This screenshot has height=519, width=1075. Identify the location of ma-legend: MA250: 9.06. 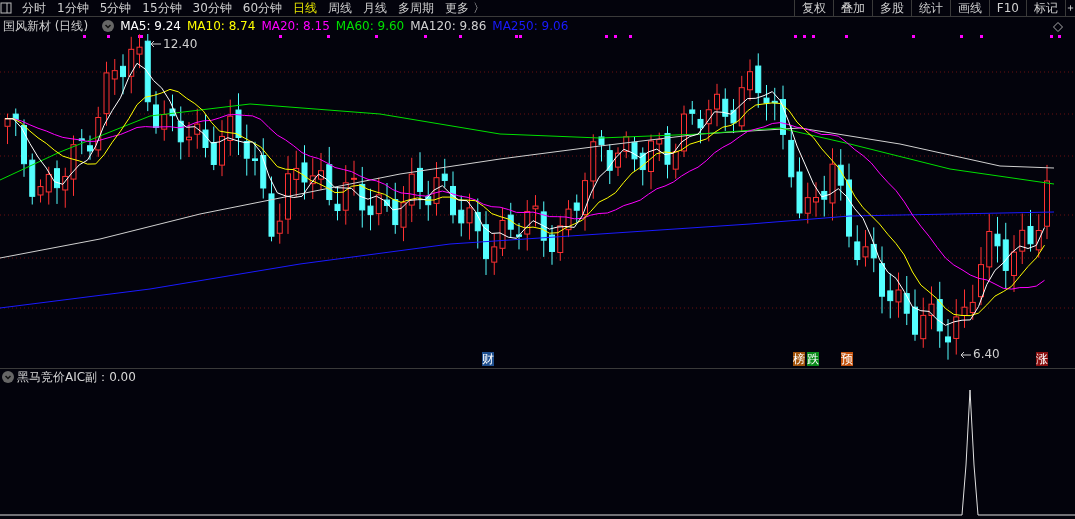
(530, 25).